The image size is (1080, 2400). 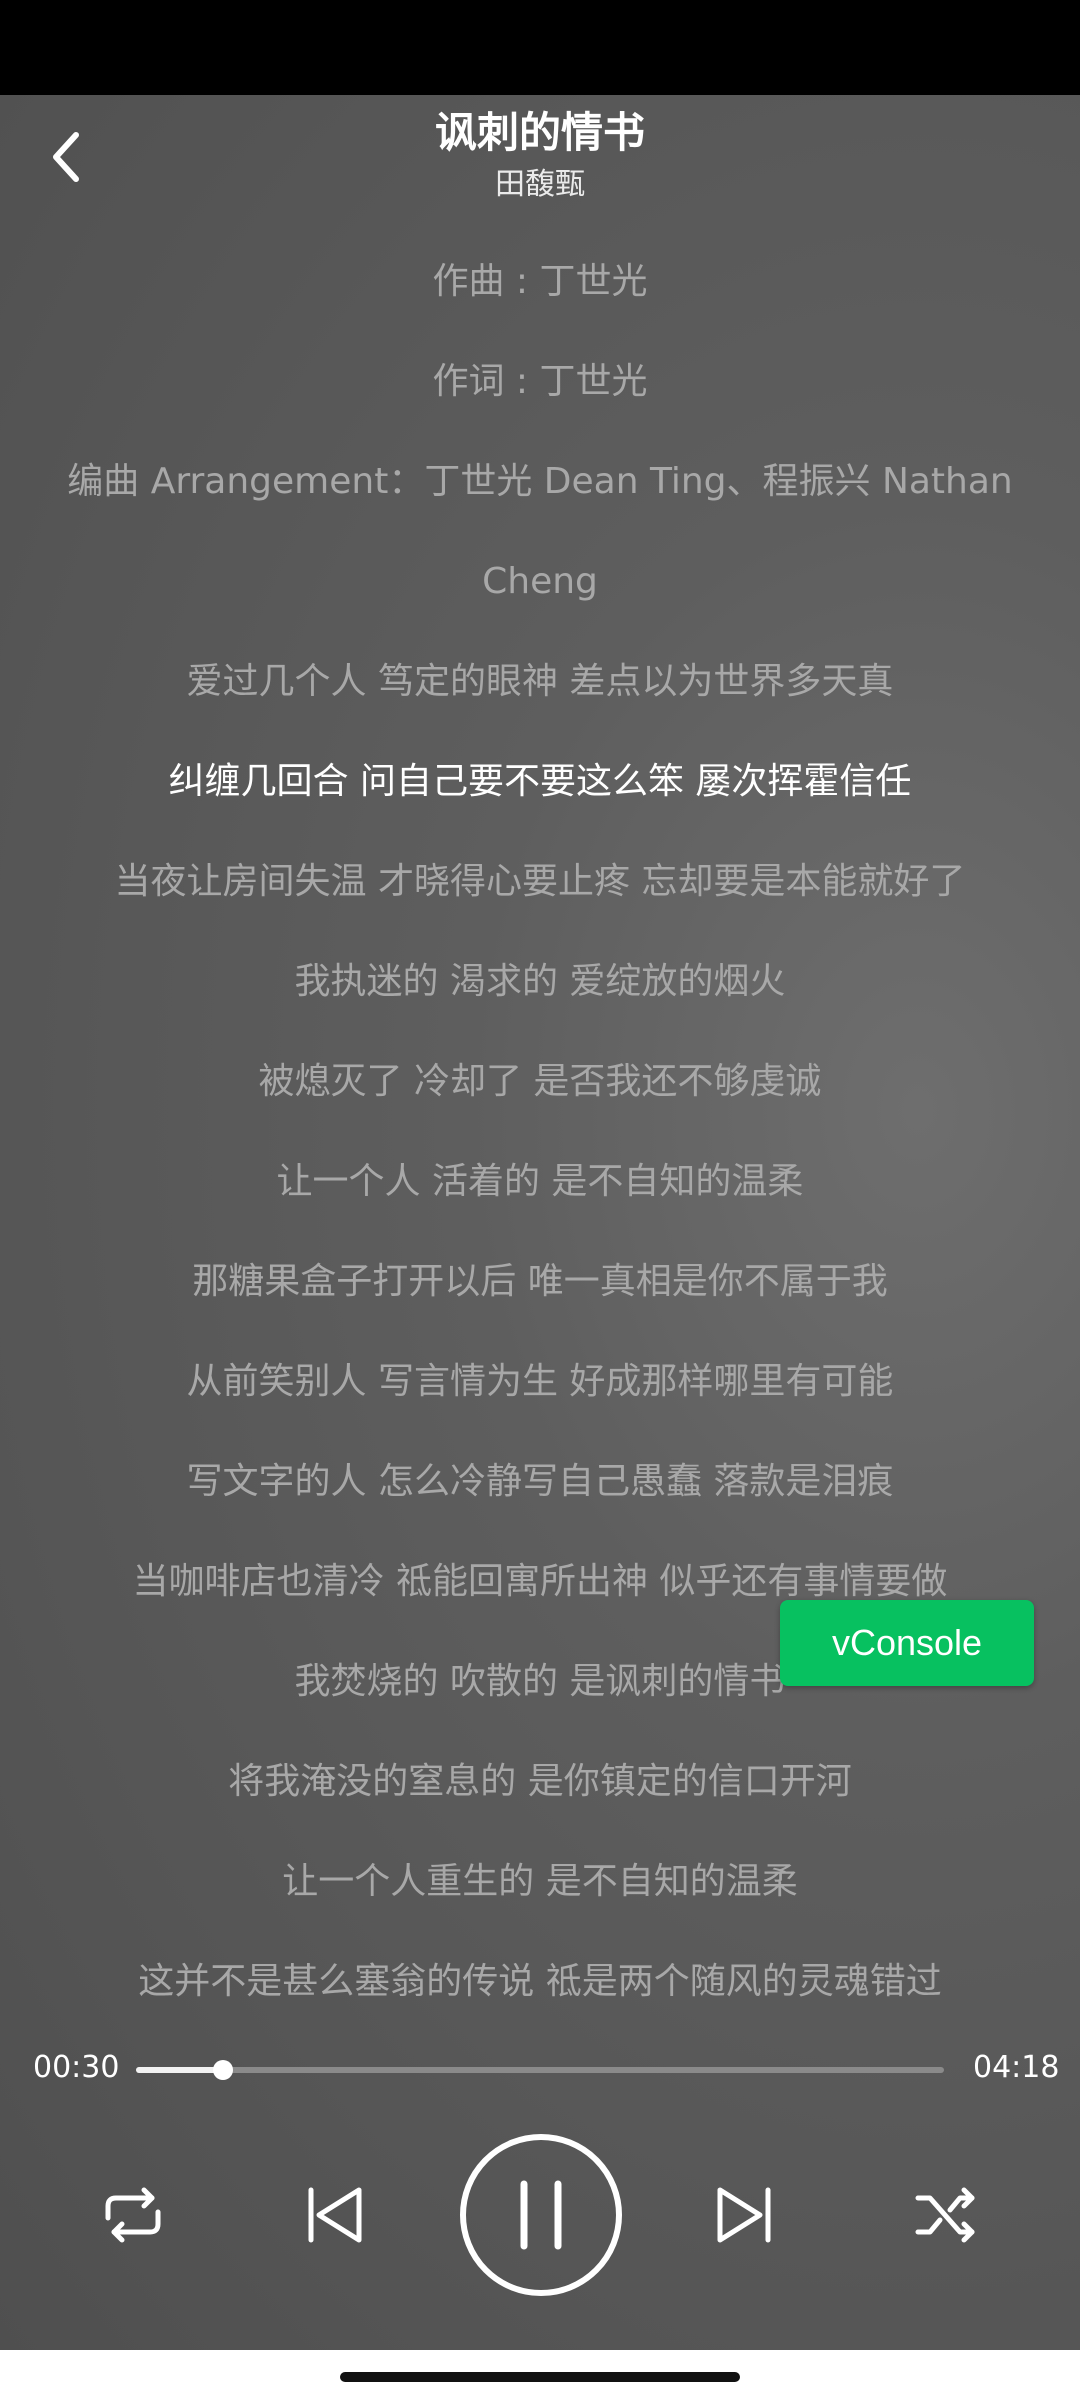 I want to click on lyric-line: 将我淹没的窒息的 是你镇定的信口开河, so click(x=540, y=1782).